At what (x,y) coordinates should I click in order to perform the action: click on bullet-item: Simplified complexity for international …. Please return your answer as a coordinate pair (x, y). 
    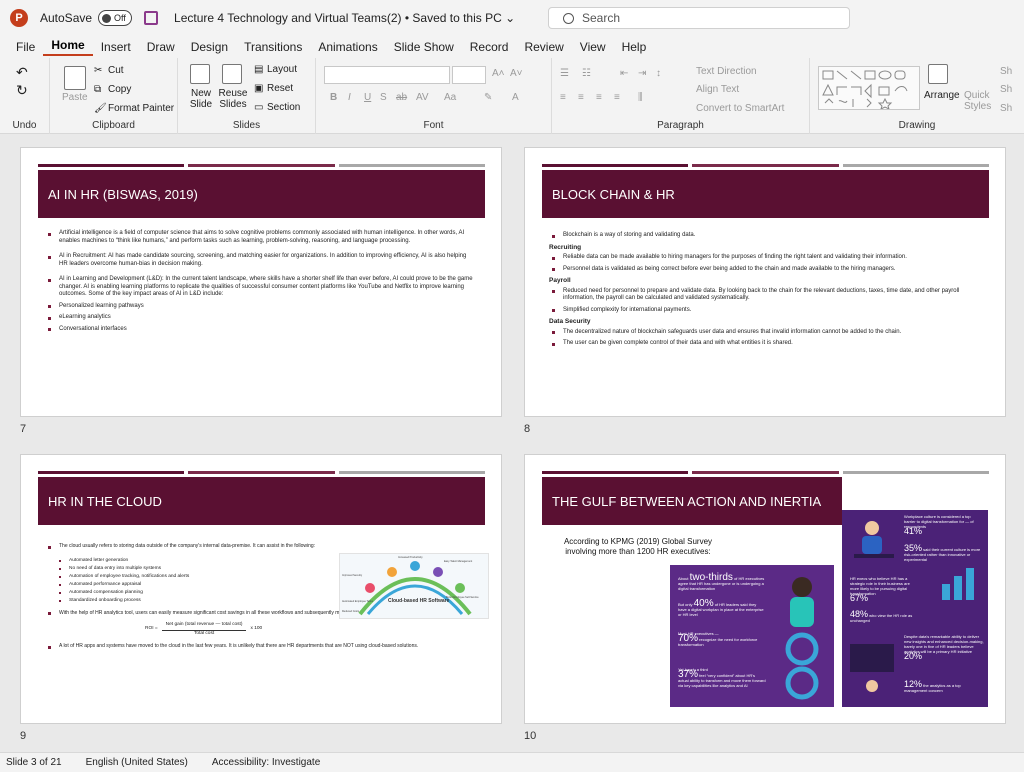
    Looking at the image, I should click on (764, 311).